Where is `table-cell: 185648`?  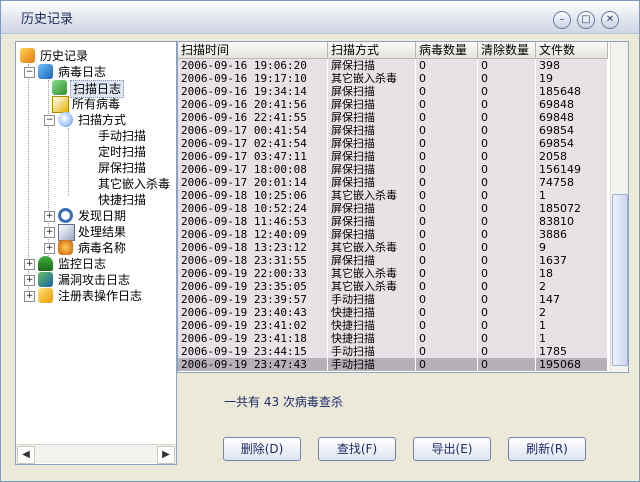 table-cell: 185648 is located at coordinates (572, 91).